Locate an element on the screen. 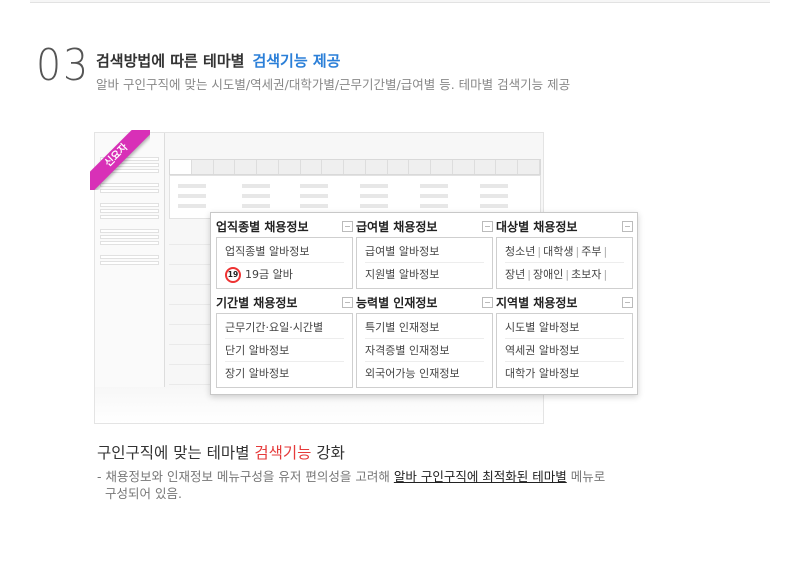 This screenshot has width=800, height=570. category-period: 기간별 채용정보 근무기간·요일·시간별 단기 알바정보 장기 알바정보 is located at coordinates (284, 339).